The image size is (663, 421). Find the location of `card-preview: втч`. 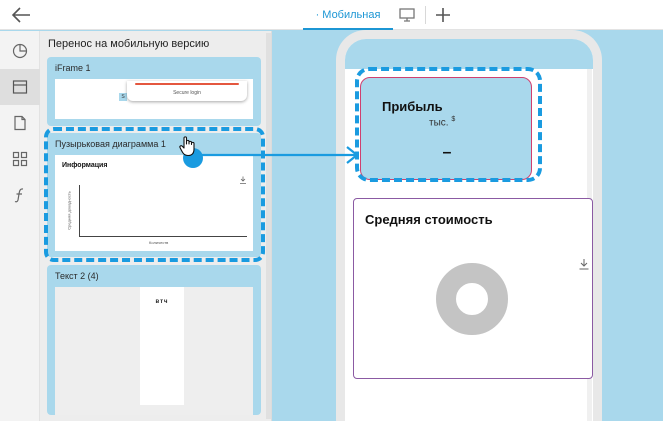

card-preview: втч is located at coordinates (154, 351).